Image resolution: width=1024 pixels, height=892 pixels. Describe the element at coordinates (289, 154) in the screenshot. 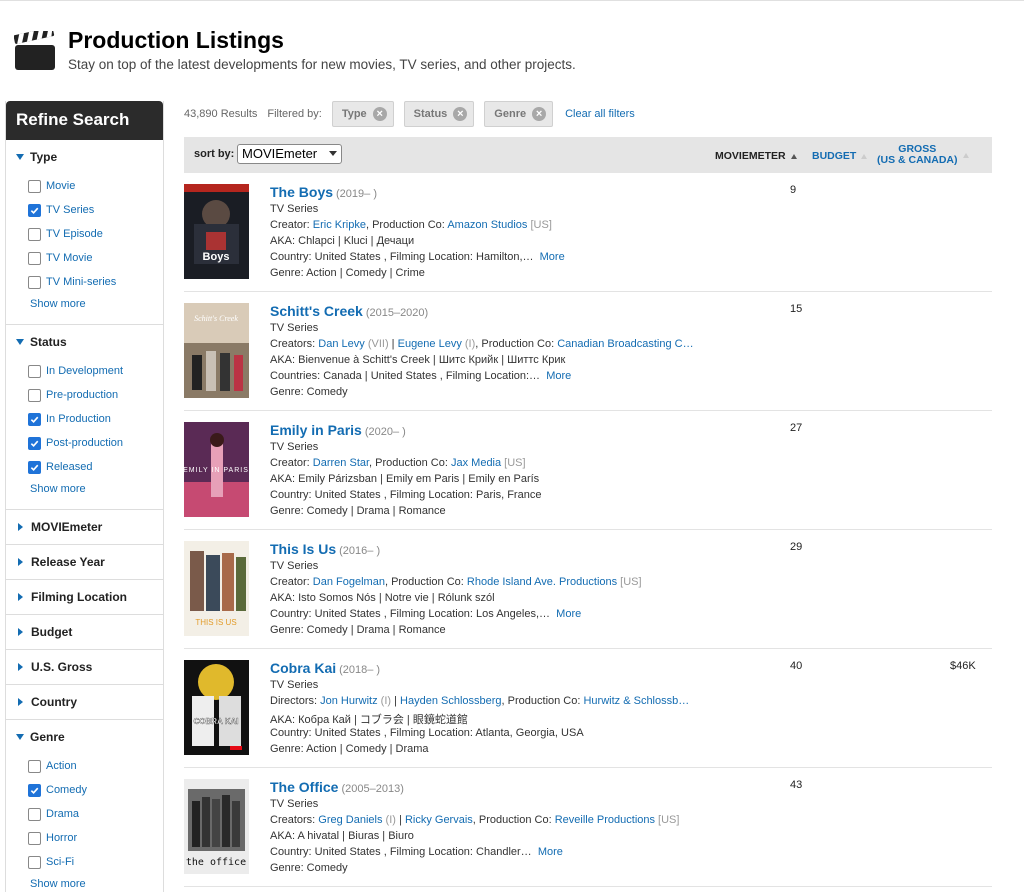

I see `sort-select: MOVIEmeter` at that location.